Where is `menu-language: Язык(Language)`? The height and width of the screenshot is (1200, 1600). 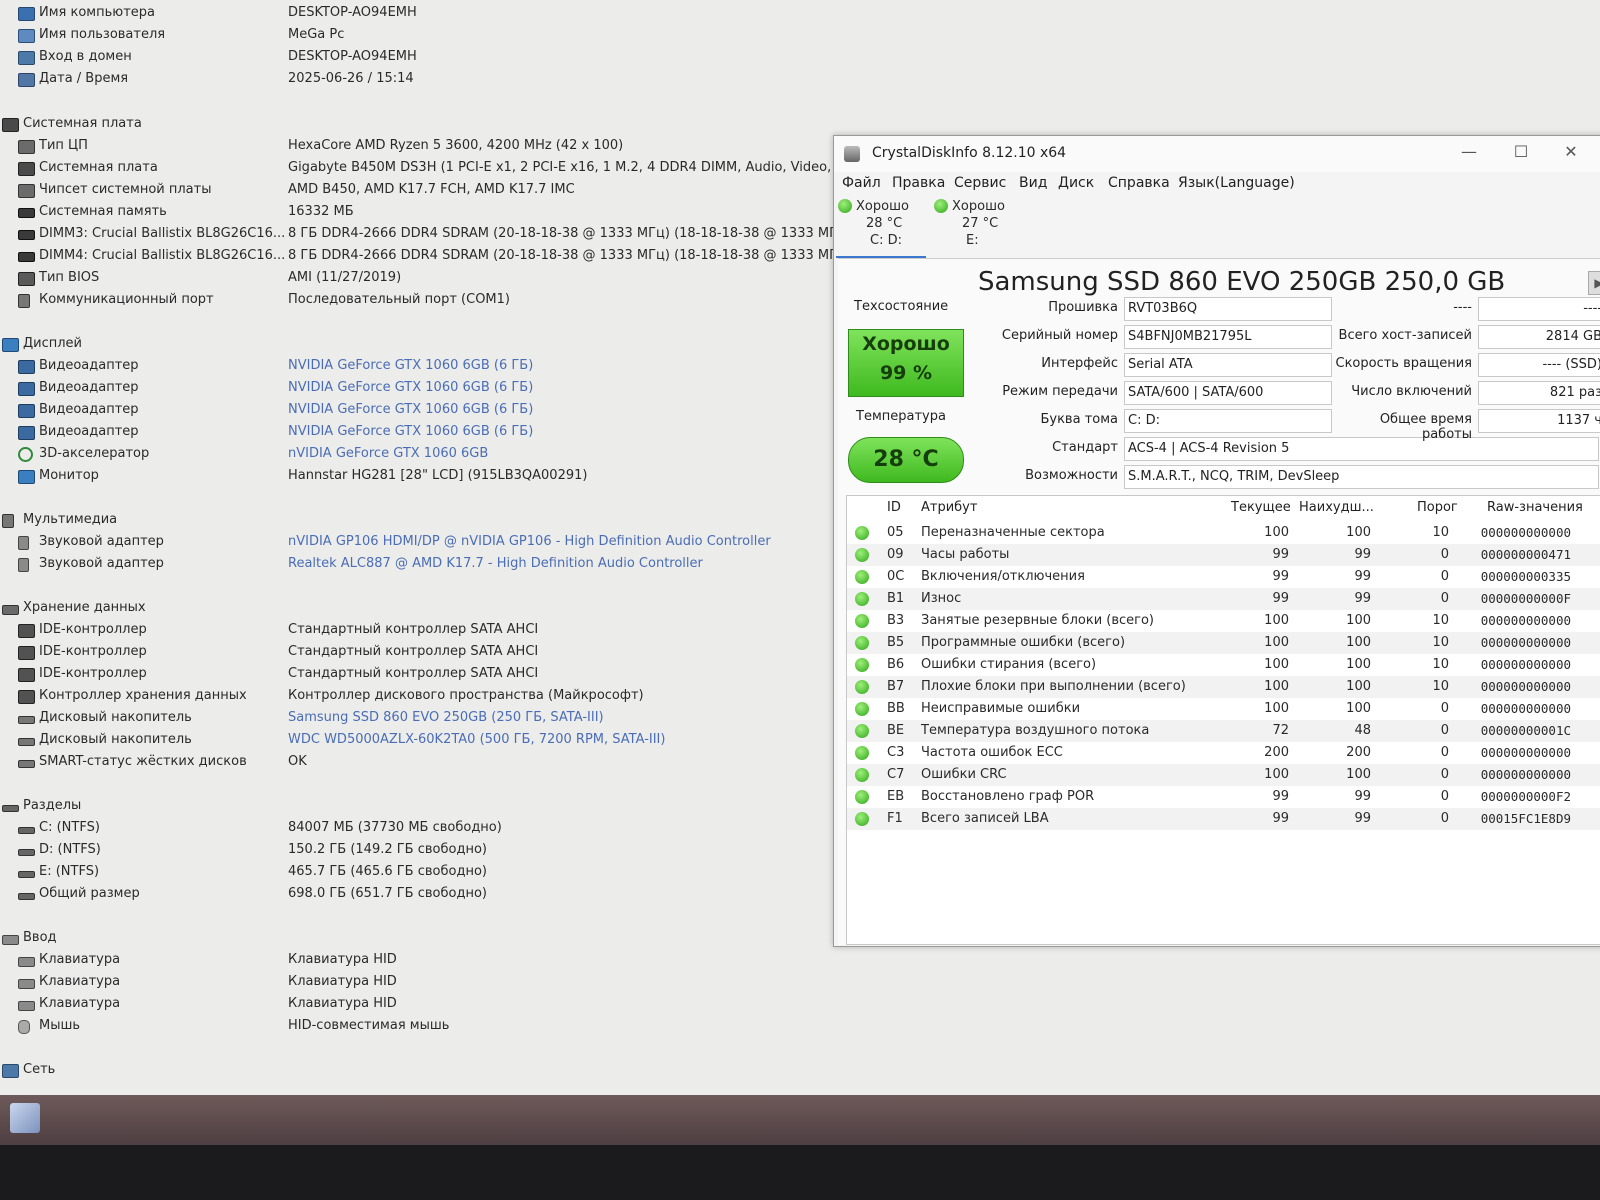 menu-language: Язык(Language) is located at coordinates (1236, 183).